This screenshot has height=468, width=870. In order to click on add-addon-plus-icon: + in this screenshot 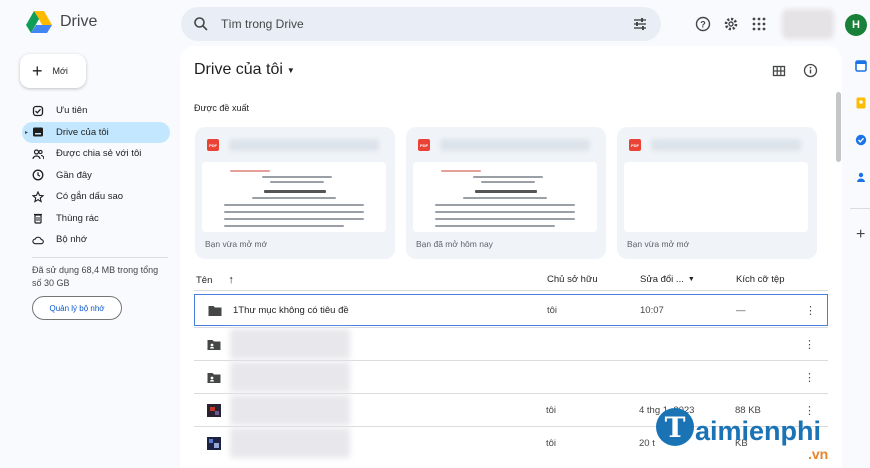, I will do `click(860, 235)`.